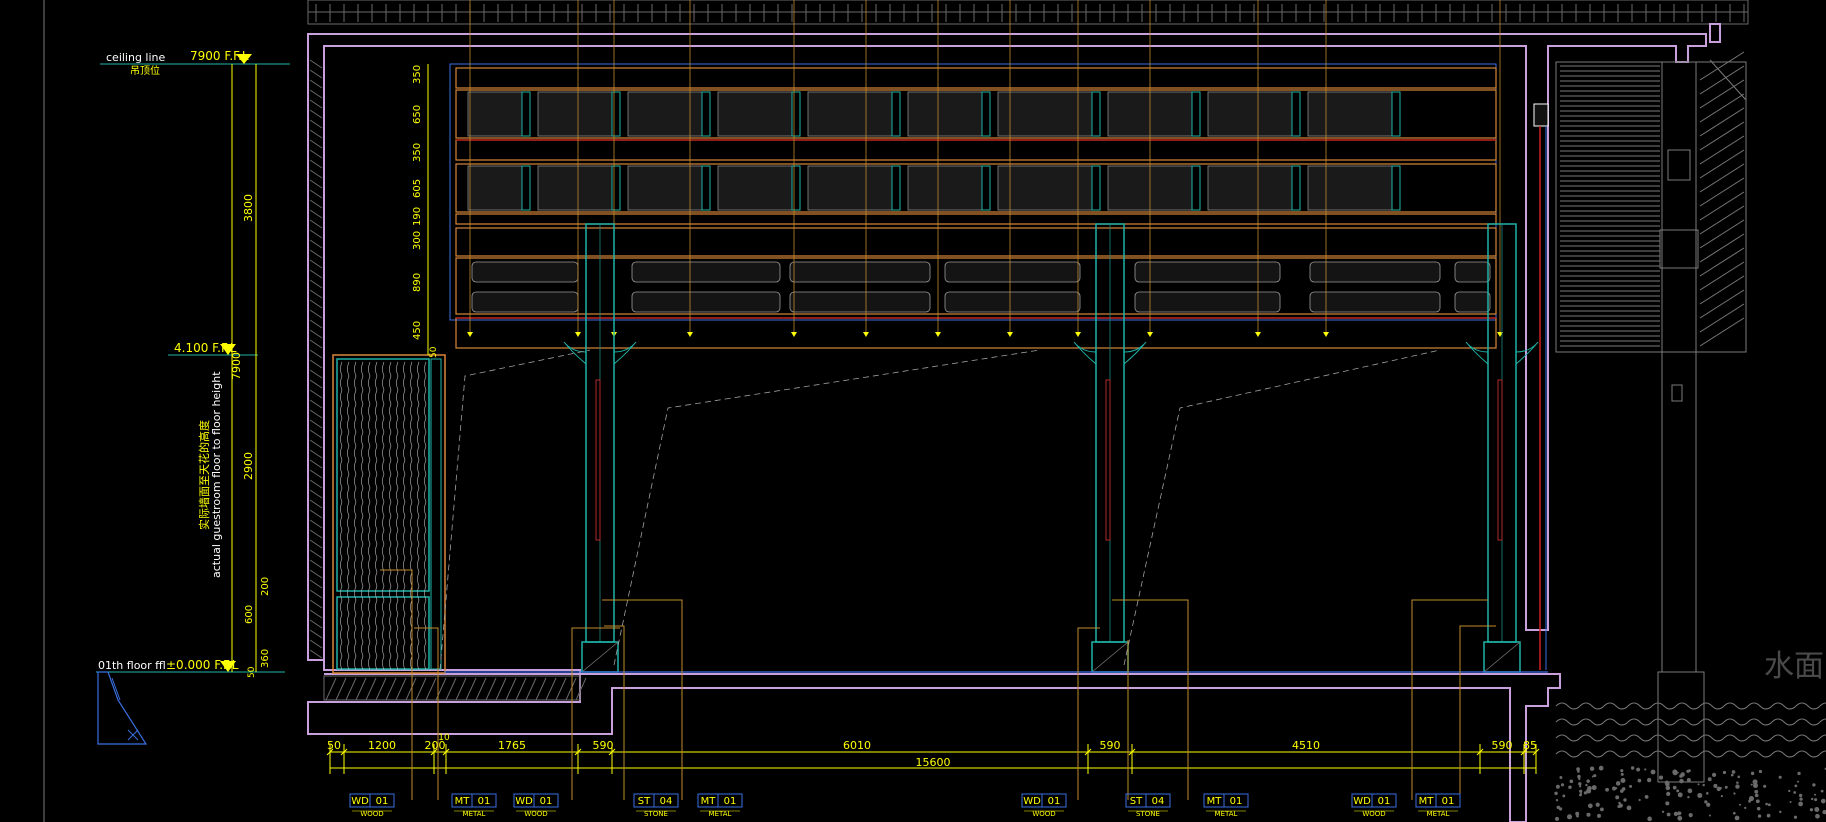  I want to click on left-wood-panel, so click(389, 514).